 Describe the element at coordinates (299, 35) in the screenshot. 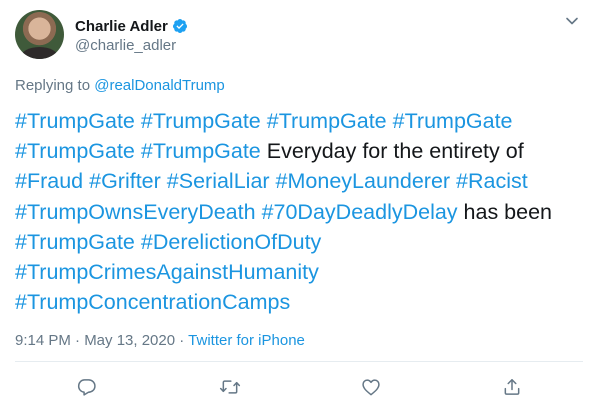

I see `tweet-header: Charlie Adler @charlie_adler` at that location.